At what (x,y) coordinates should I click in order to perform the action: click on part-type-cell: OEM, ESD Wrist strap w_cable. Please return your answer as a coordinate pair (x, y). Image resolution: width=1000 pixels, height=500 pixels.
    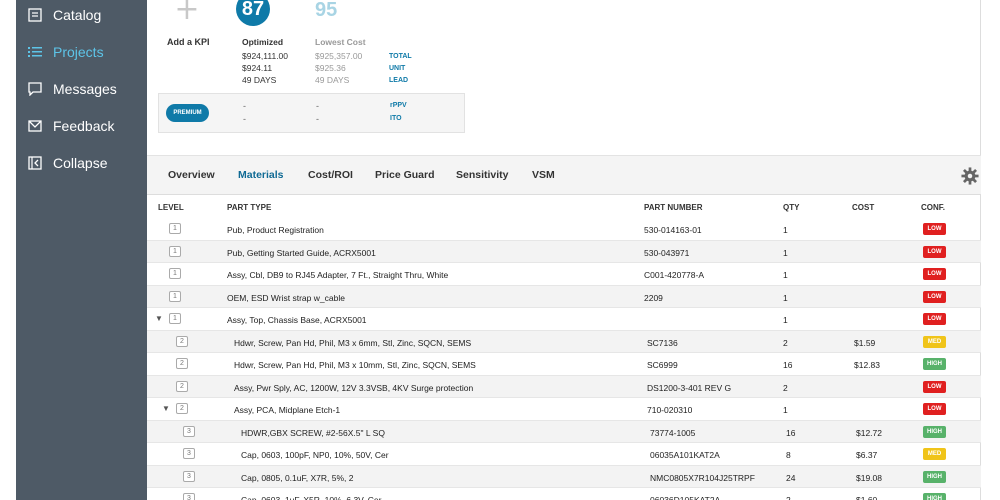
    Looking at the image, I should click on (286, 297).